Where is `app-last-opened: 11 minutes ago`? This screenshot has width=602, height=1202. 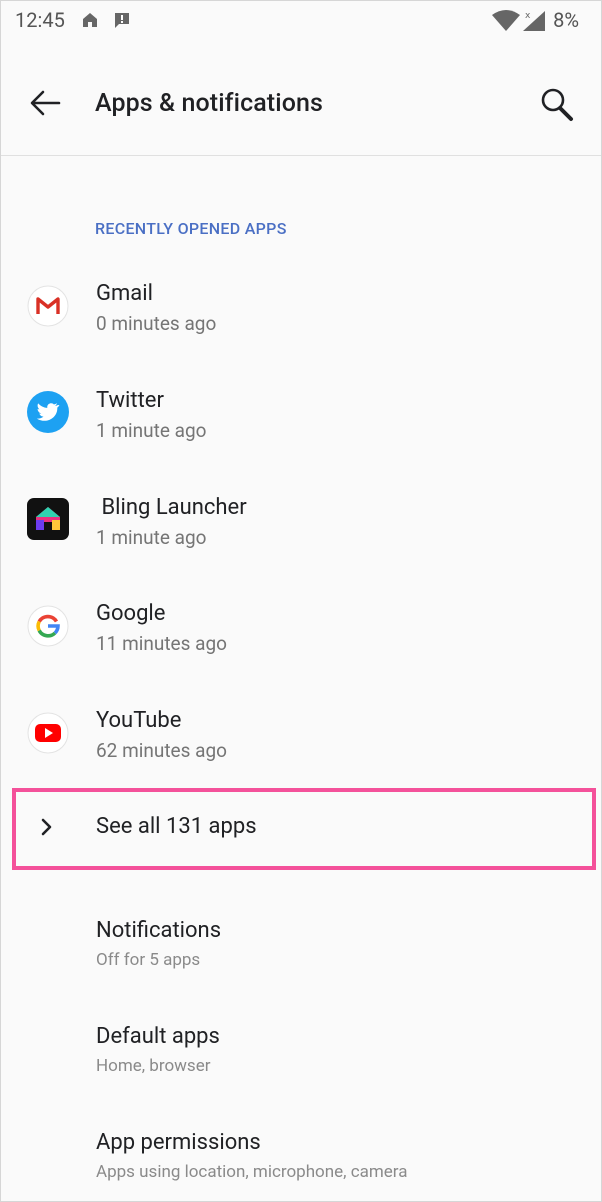
app-last-opened: 11 minutes ago is located at coordinates (161, 643).